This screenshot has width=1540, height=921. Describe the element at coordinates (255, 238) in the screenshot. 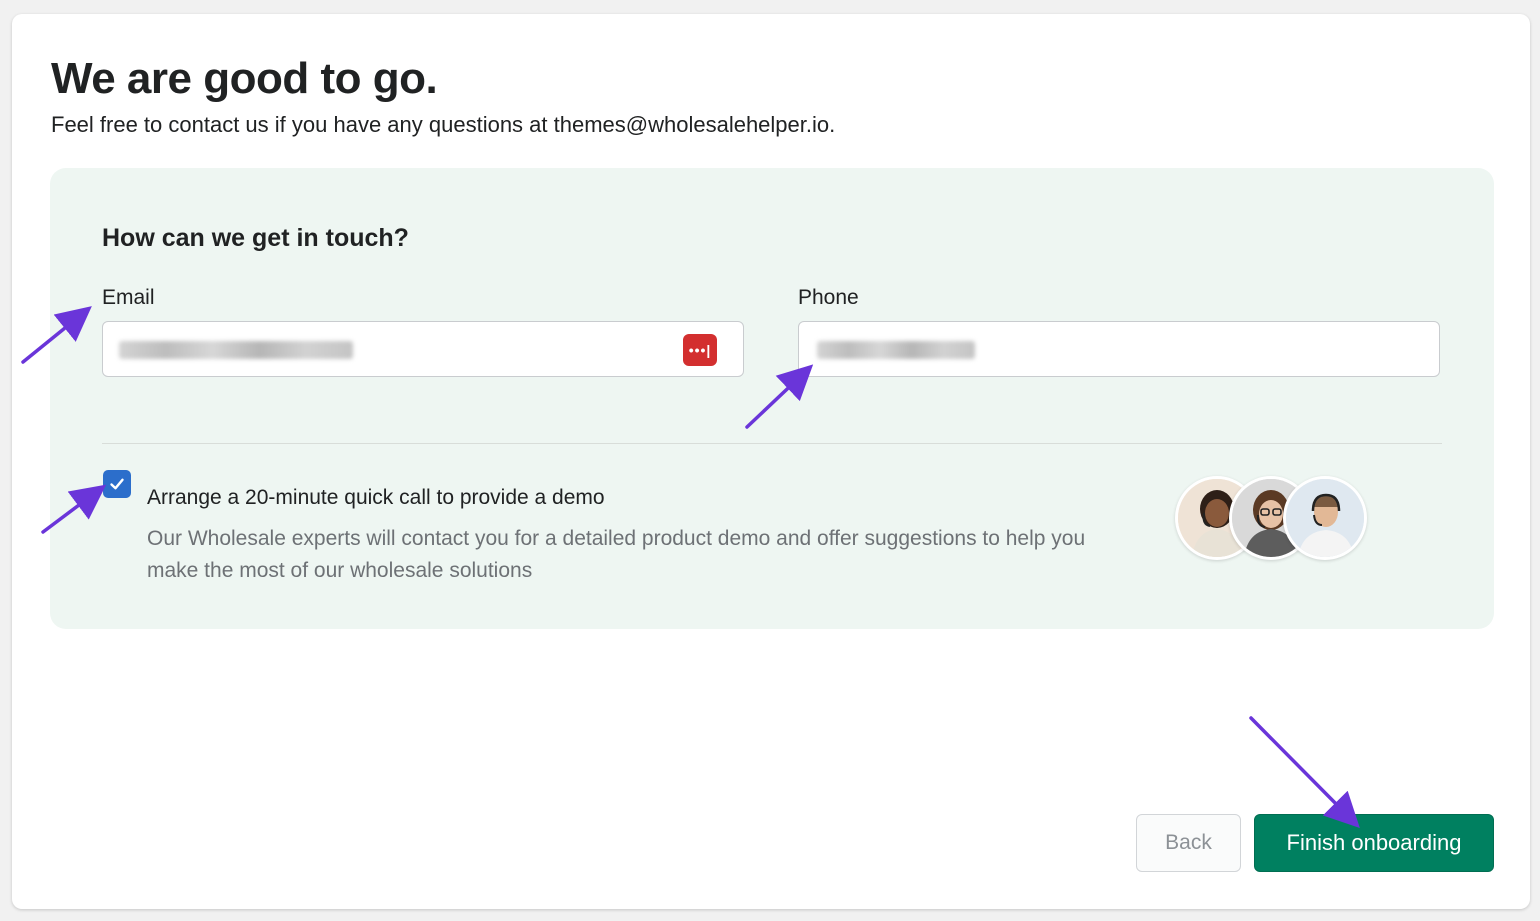

I see `contact-heading: How can we get in touch?` at that location.